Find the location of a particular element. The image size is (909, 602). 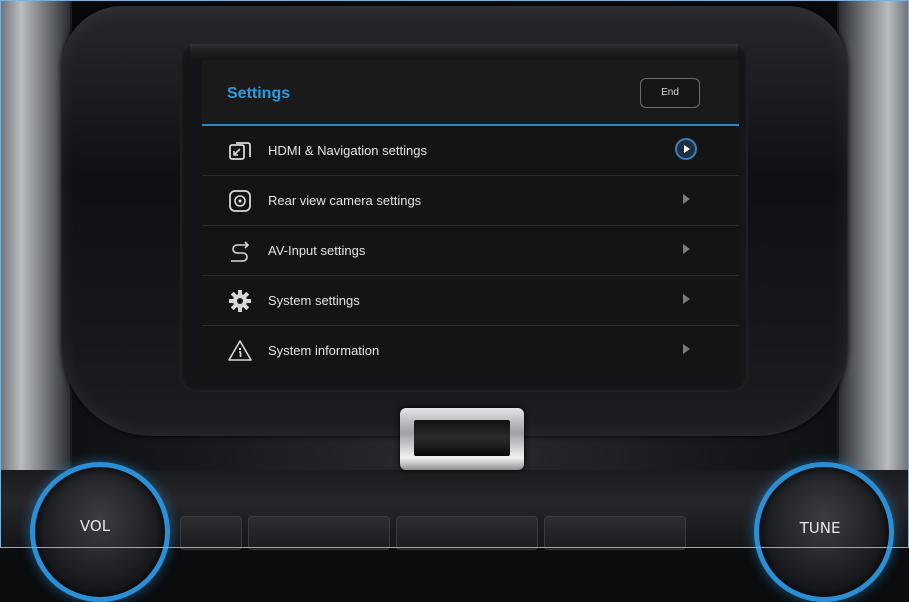

menu-item-label: HDMI & Navigation settings is located at coordinates (347, 150).